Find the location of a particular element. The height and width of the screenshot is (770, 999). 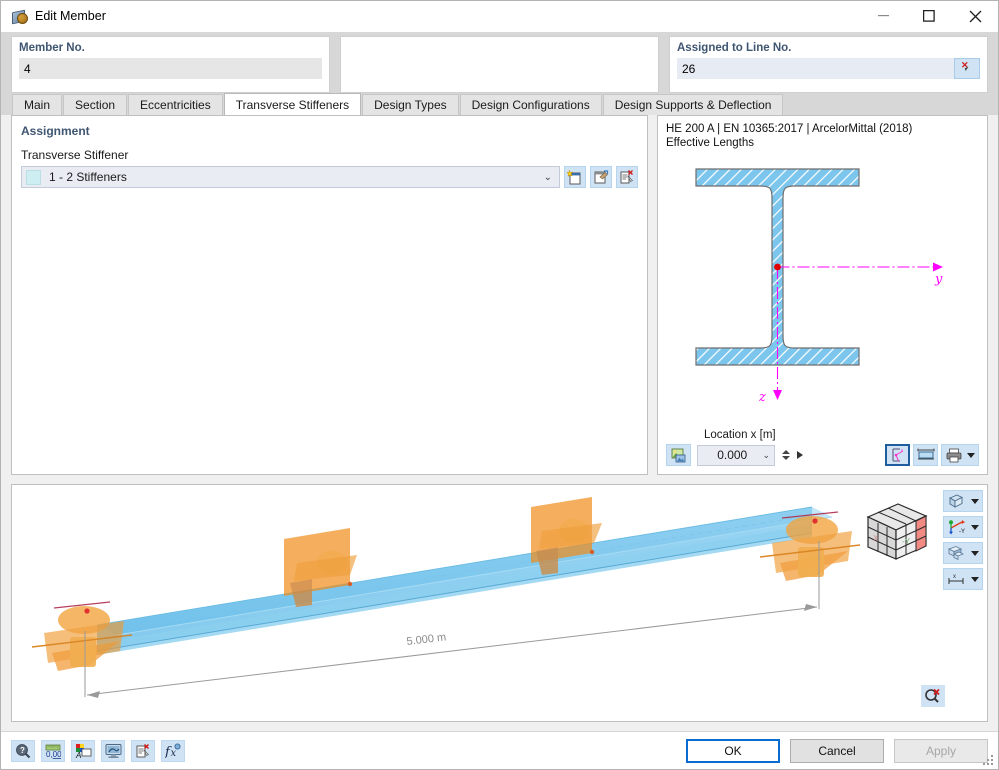

transverse-stiffener-combo: 1 - 2 Stiffeners ⌄ is located at coordinates (290, 177).